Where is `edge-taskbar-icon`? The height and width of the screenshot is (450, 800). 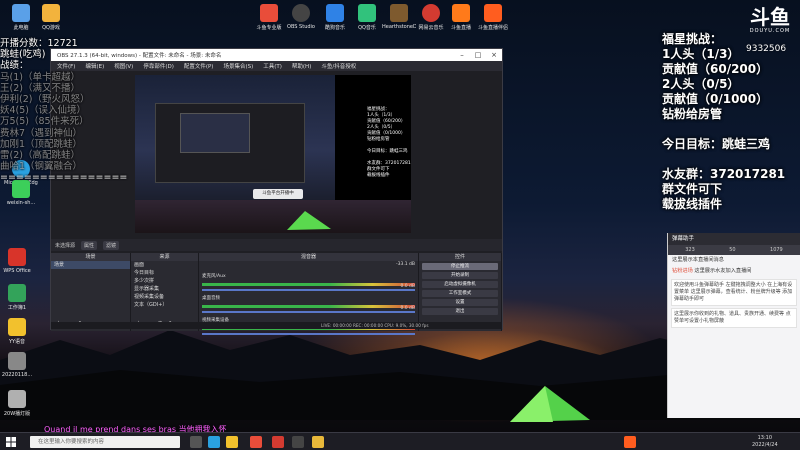
edge-taskbar-icon is located at coordinates (214, 442).